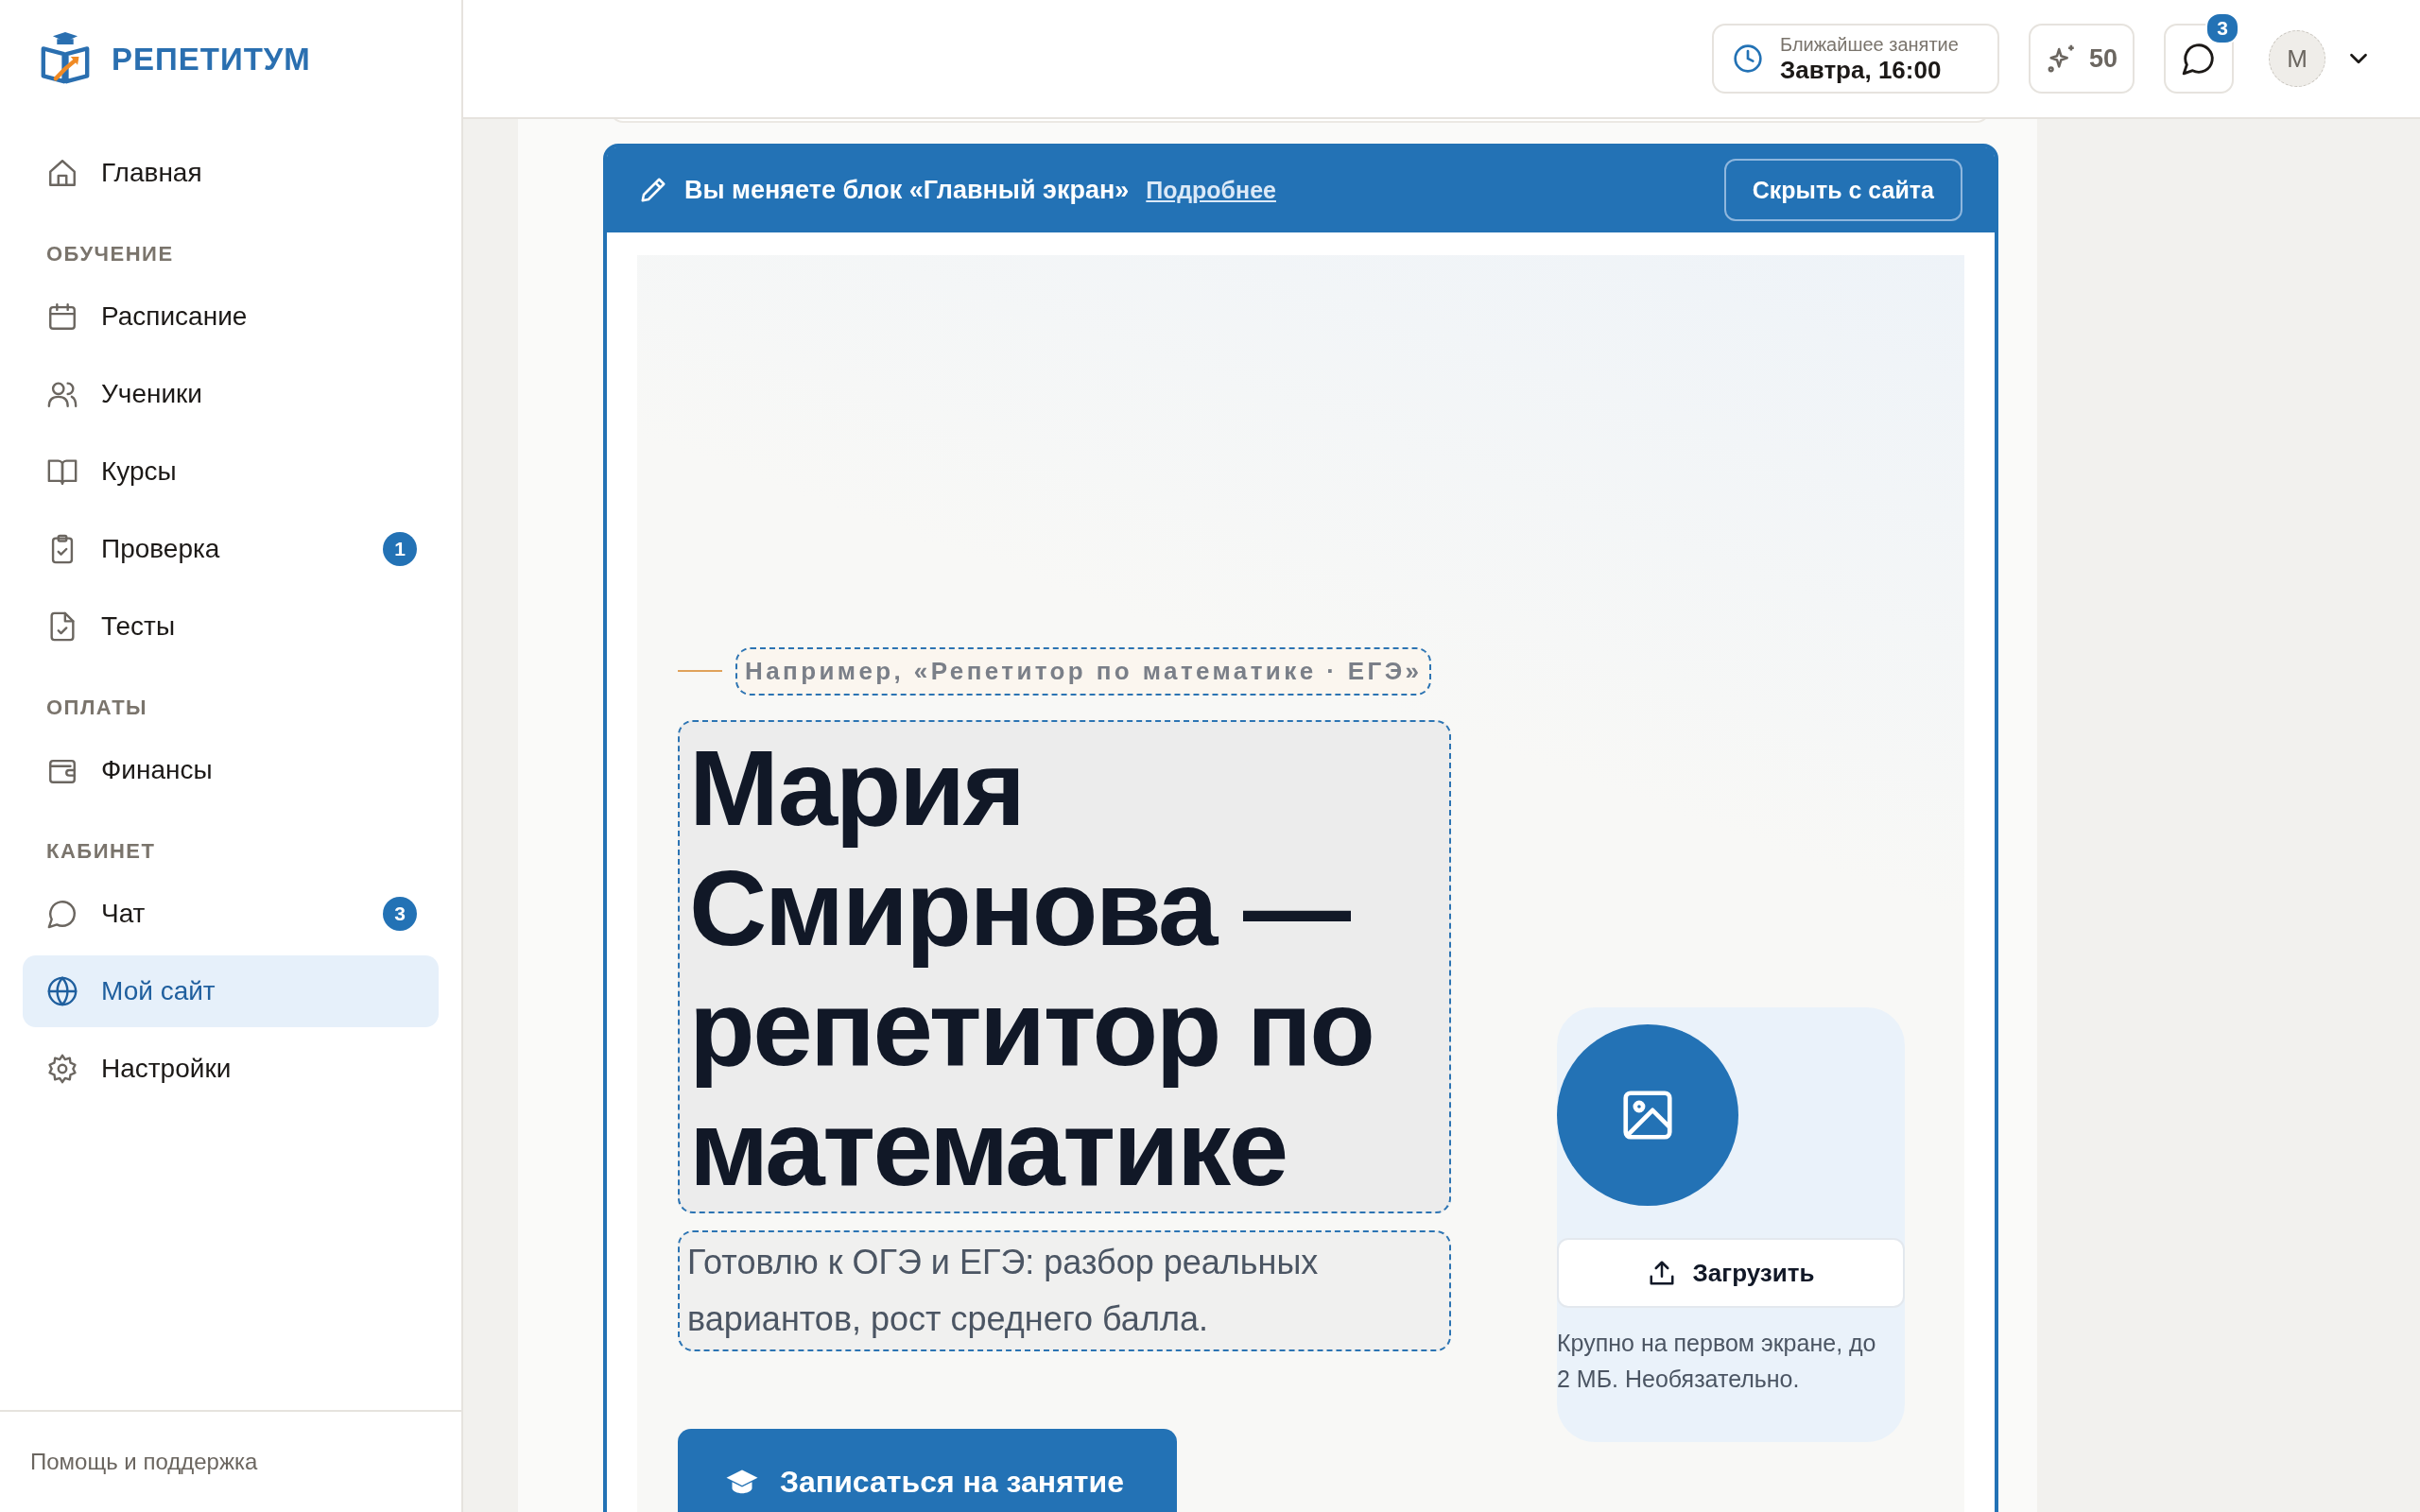 Image resolution: width=2420 pixels, height=1512 pixels. I want to click on nav-item: Проверка 1, so click(231, 549).